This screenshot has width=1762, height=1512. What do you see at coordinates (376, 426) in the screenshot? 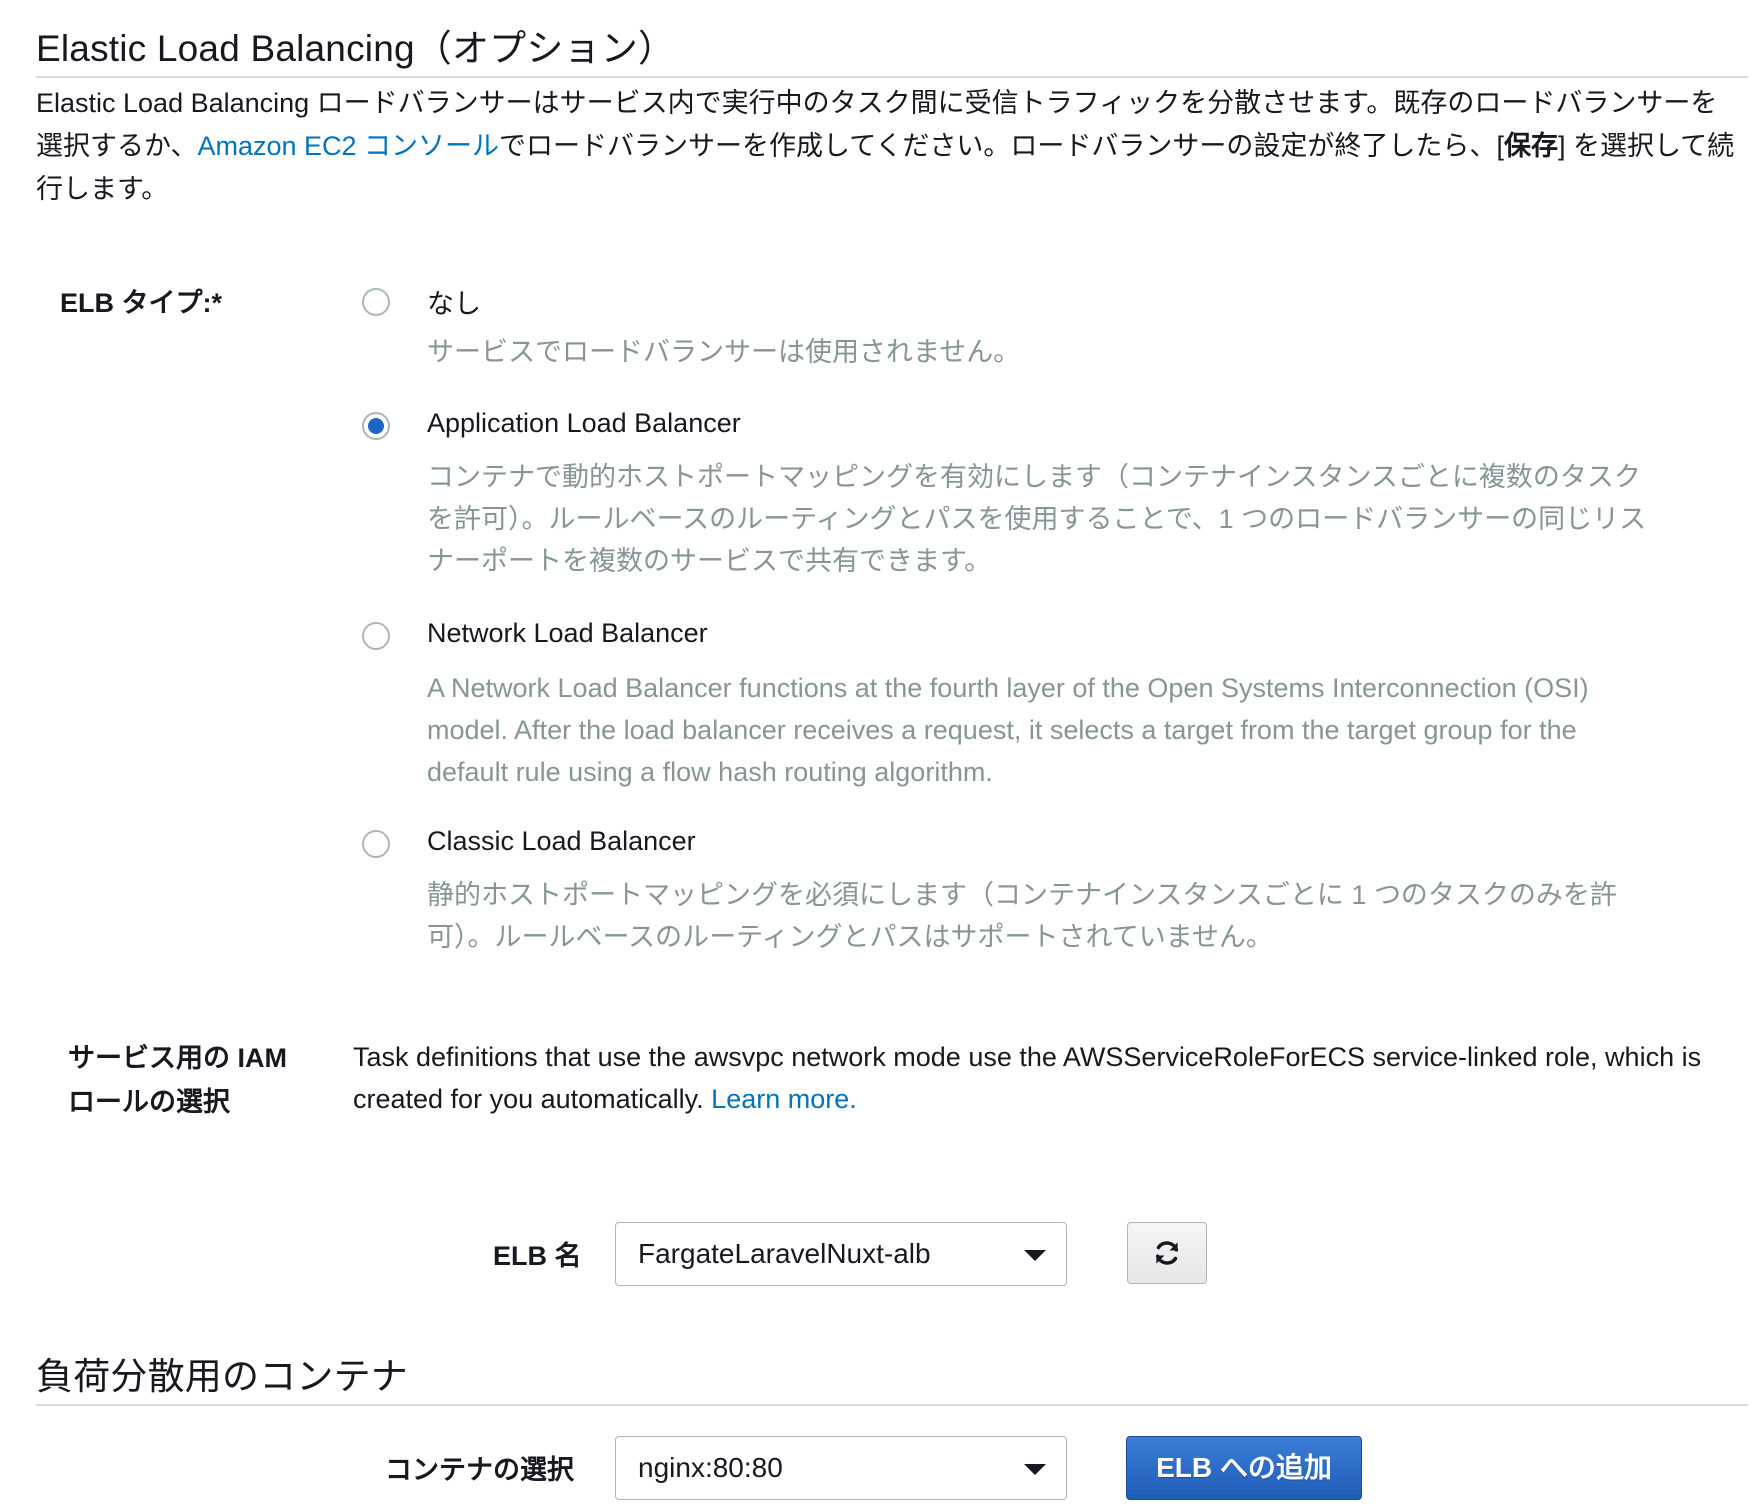
I see `radio-application-load-balancer` at bounding box center [376, 426].